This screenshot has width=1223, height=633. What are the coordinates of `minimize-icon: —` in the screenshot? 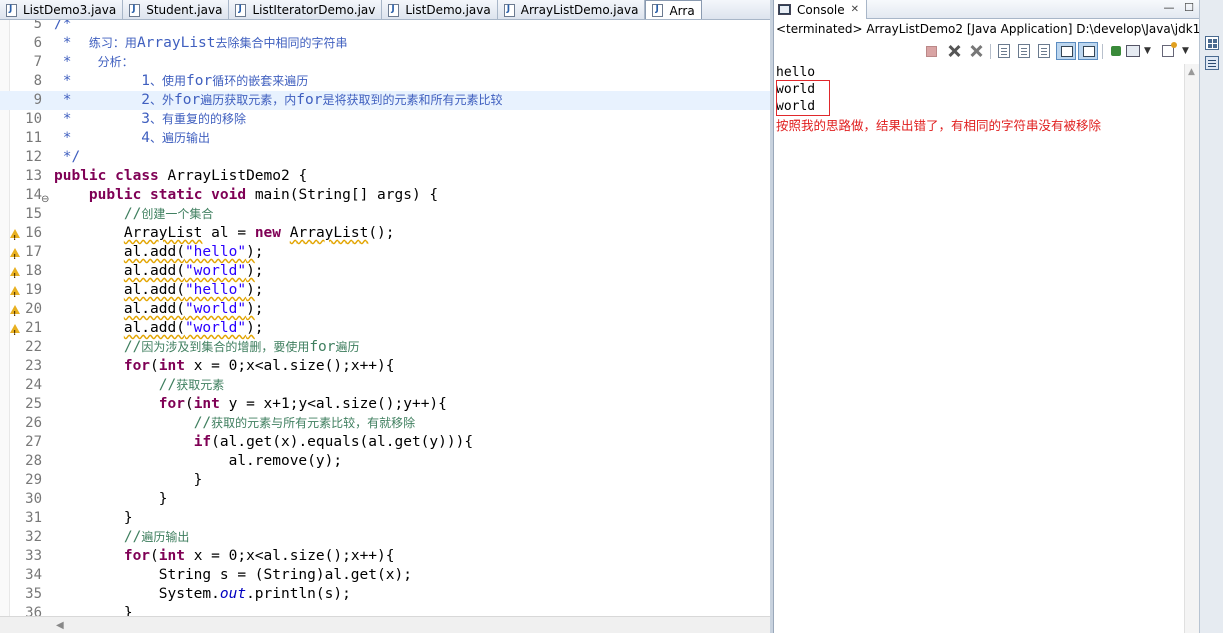 It's located at (1169, 8).